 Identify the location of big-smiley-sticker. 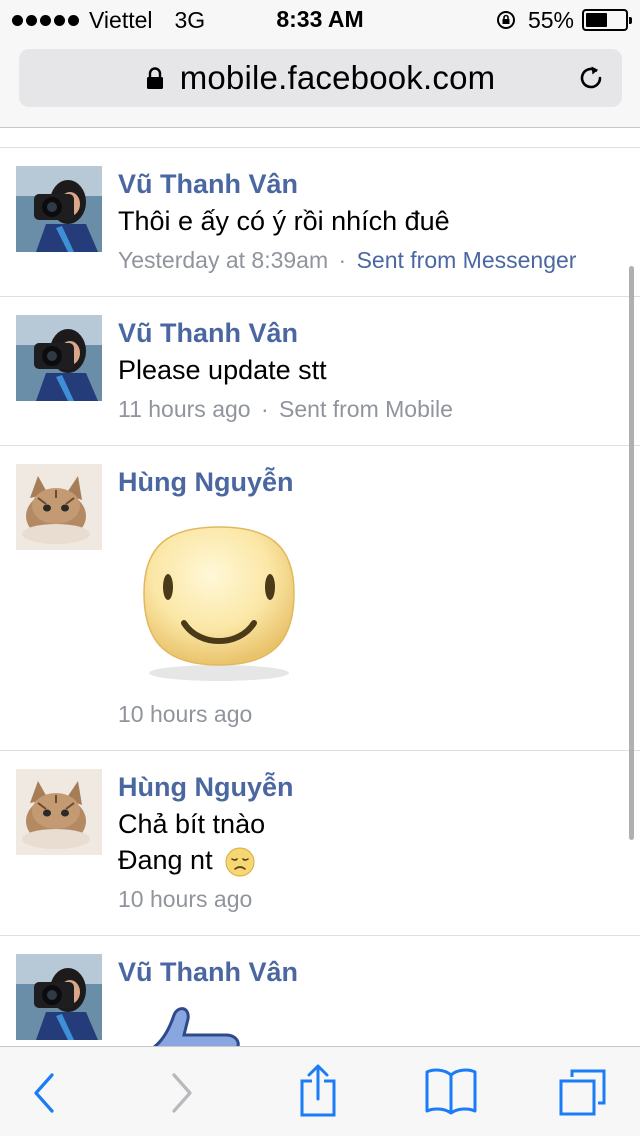
(219, 600).